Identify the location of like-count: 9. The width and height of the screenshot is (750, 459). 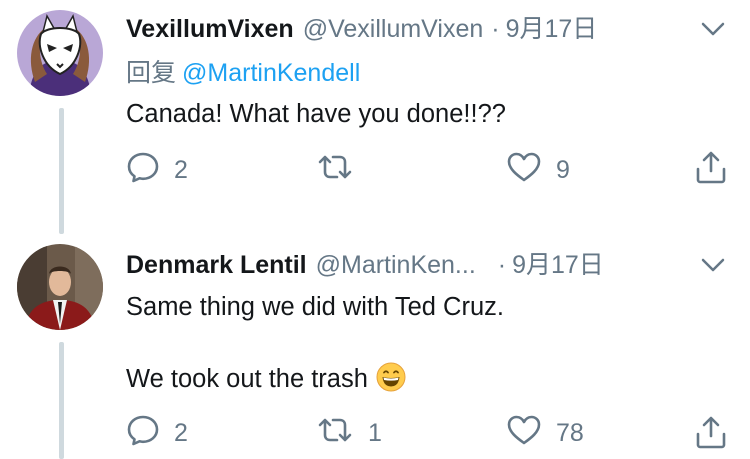
(563, 169).